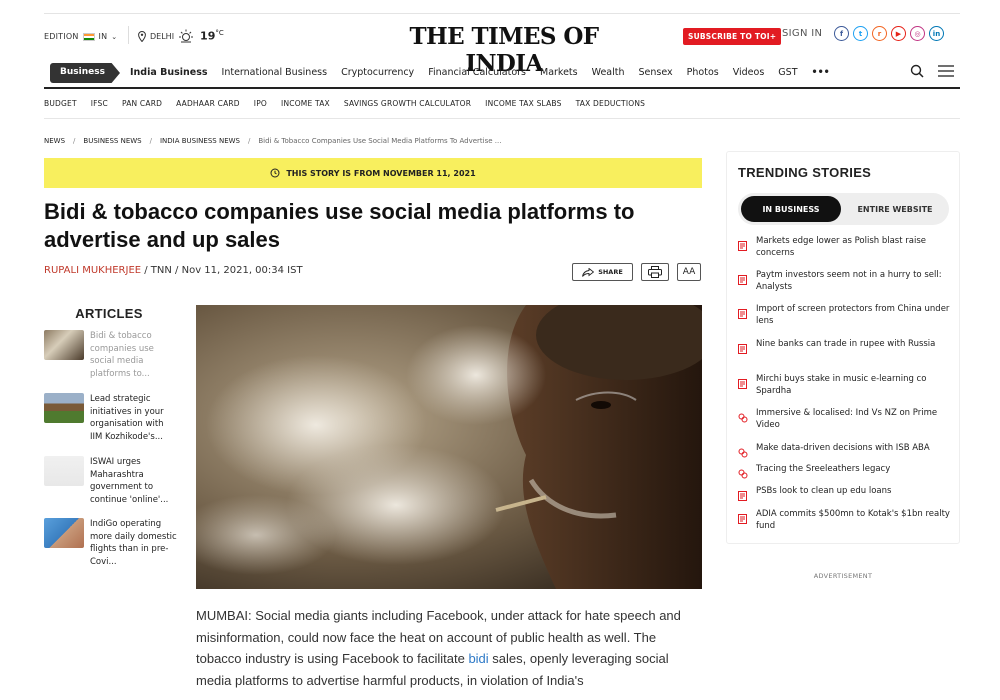  What do you see at coordinates (602, 272) in the screenshot?
I see `share-button: SHARE` at bounding box center [602, 272].